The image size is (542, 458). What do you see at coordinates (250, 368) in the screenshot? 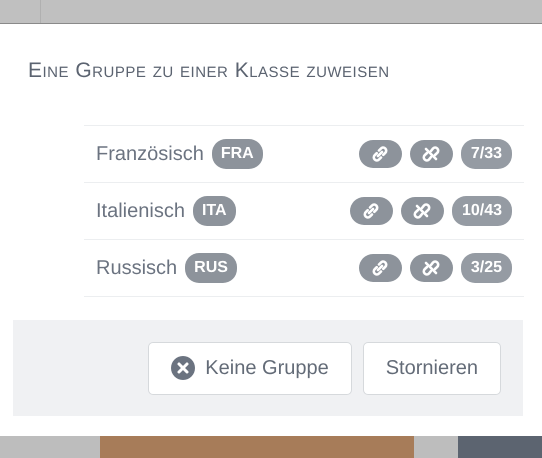
I see `no-group-button: Keine Gruppe` at bounding box center [250, 368].